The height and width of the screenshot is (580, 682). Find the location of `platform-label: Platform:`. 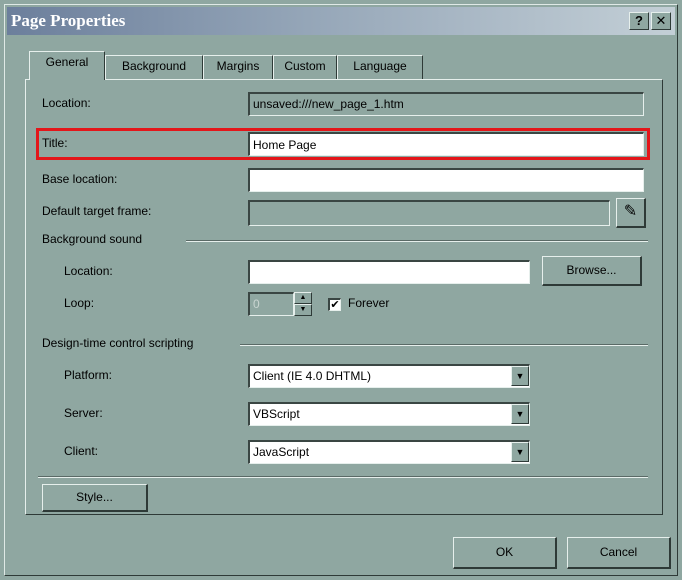

platform-label: Platform: is located at coordinates (88, 375).